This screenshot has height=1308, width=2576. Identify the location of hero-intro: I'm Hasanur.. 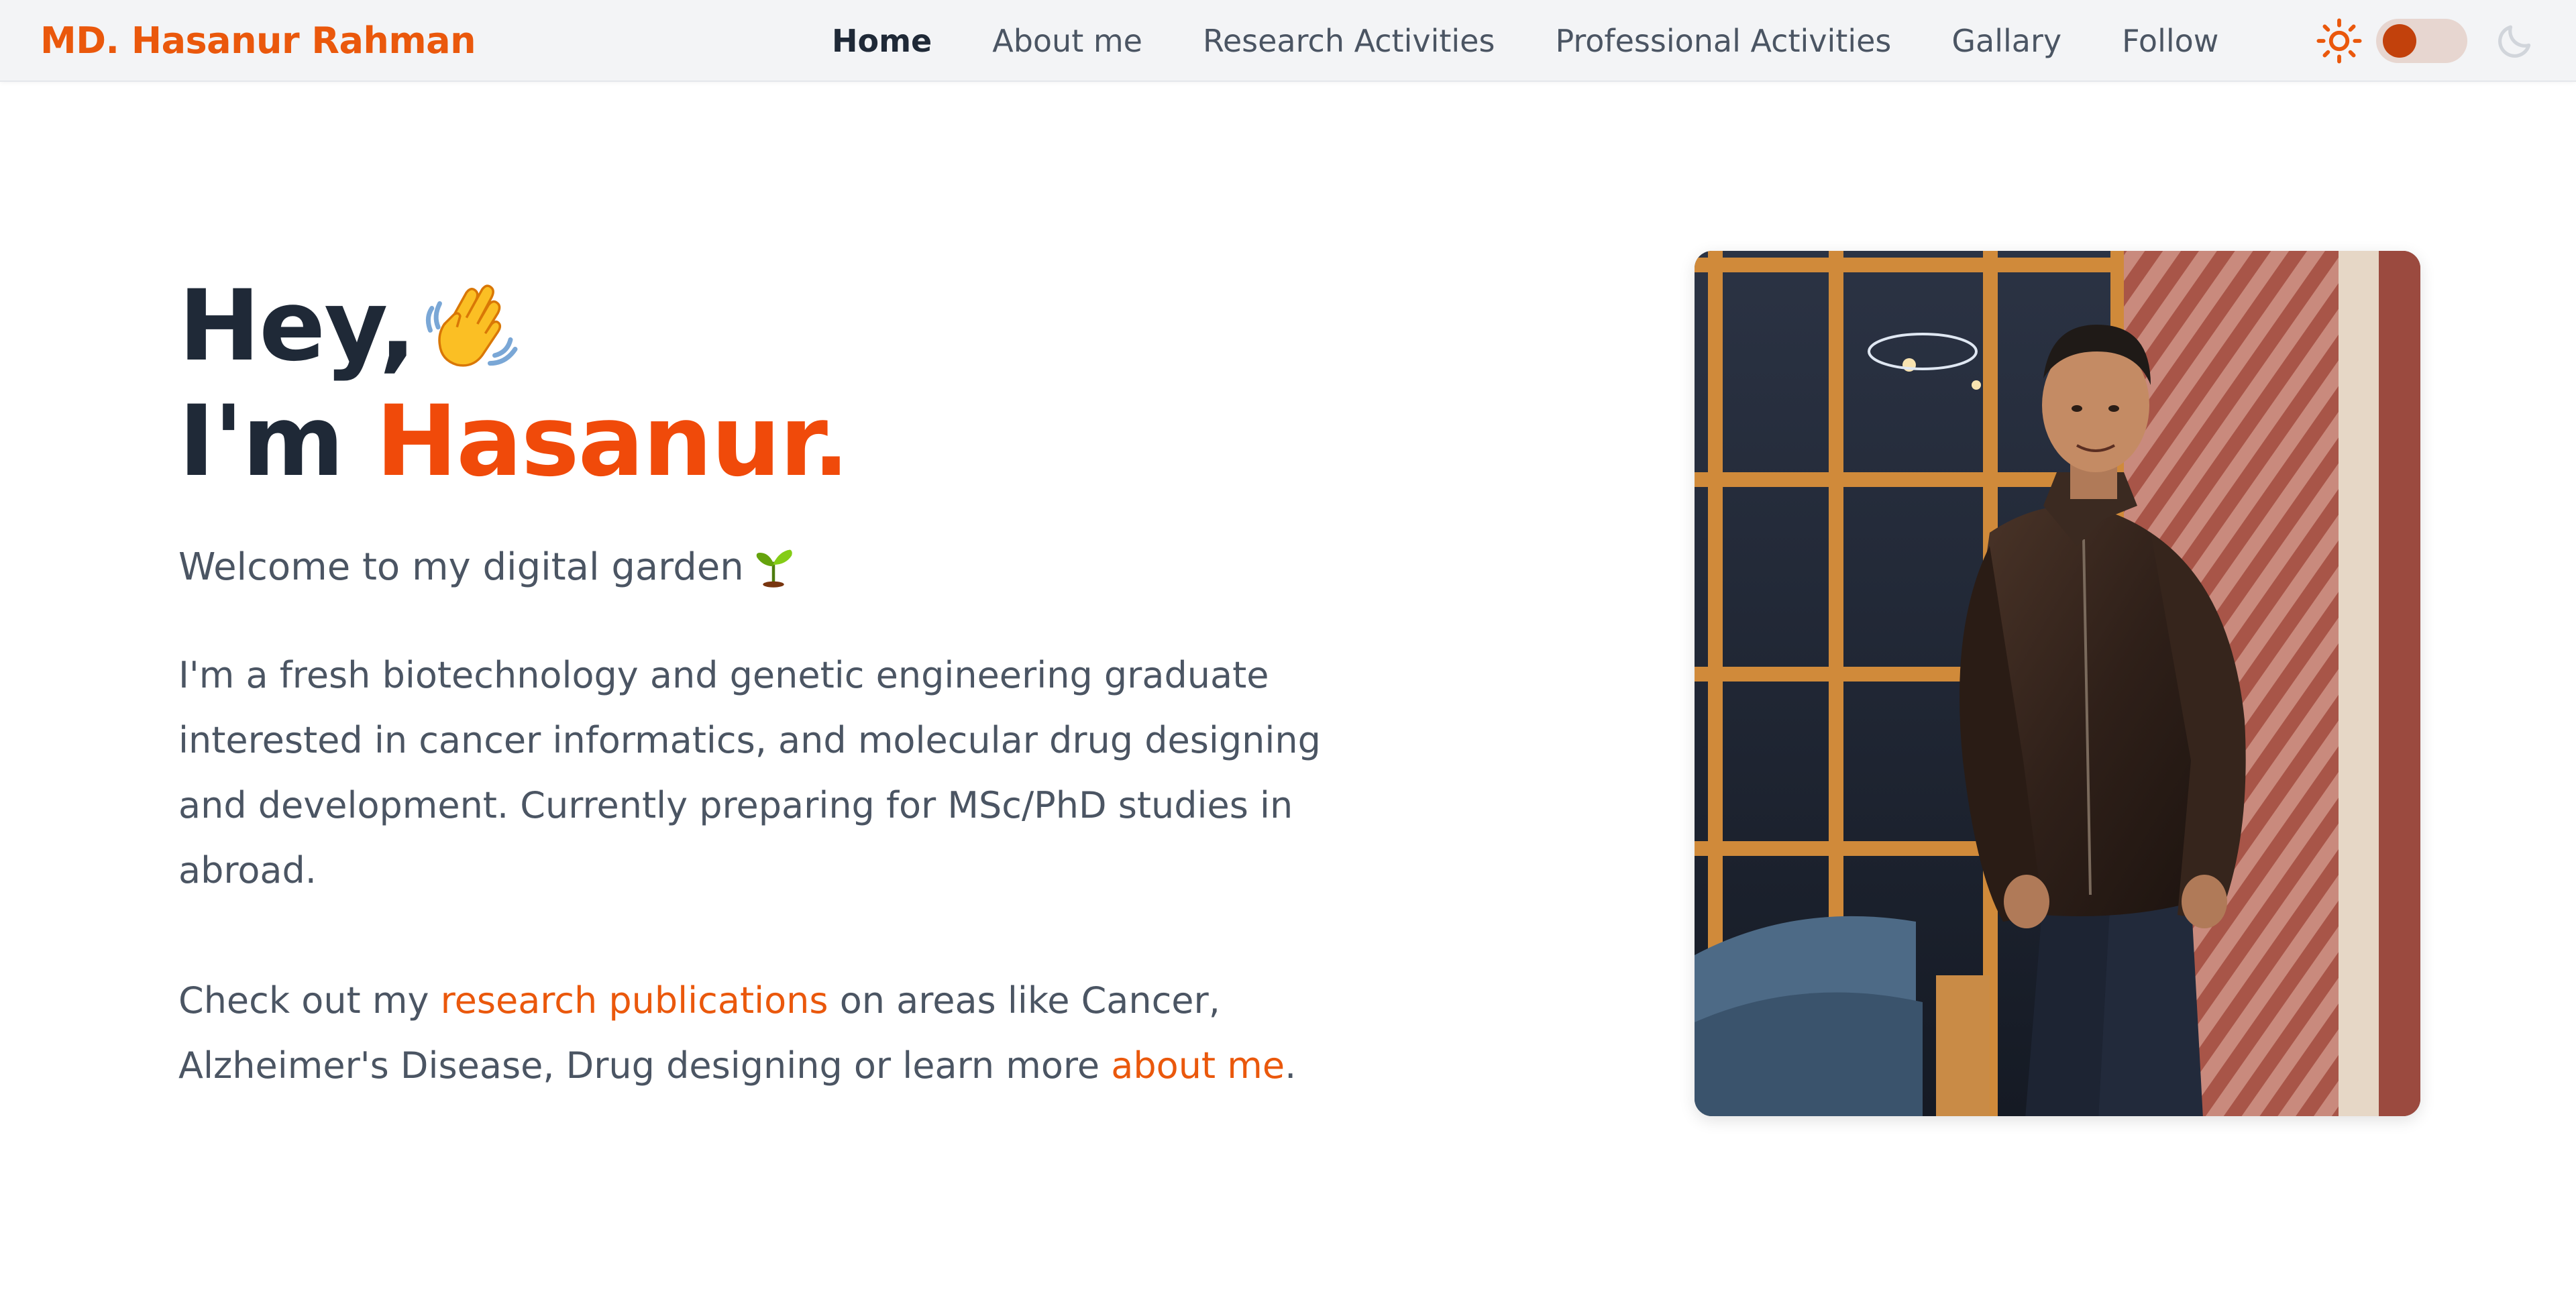
(748, 442).